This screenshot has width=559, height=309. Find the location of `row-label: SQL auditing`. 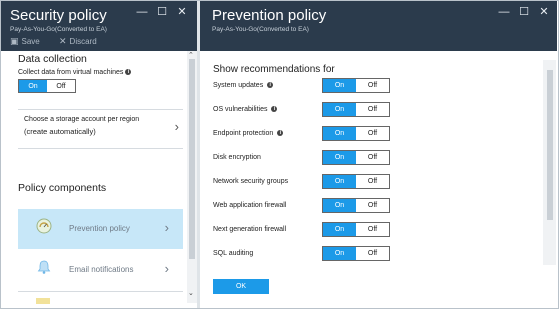

row-label: SQL auditing is located at coordinates (233, 253).